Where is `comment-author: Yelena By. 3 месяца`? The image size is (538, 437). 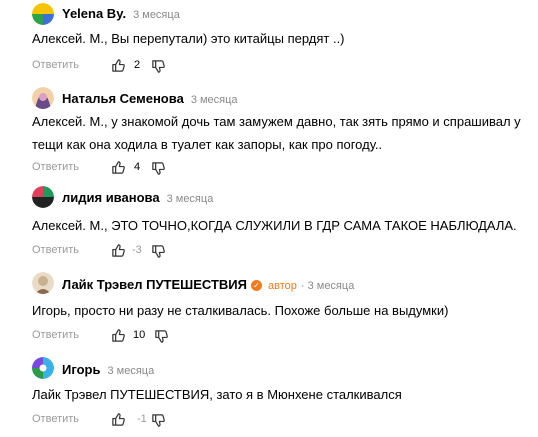
comment-author: Yelena By. 3 месяца is located at coordinates (121, 13).